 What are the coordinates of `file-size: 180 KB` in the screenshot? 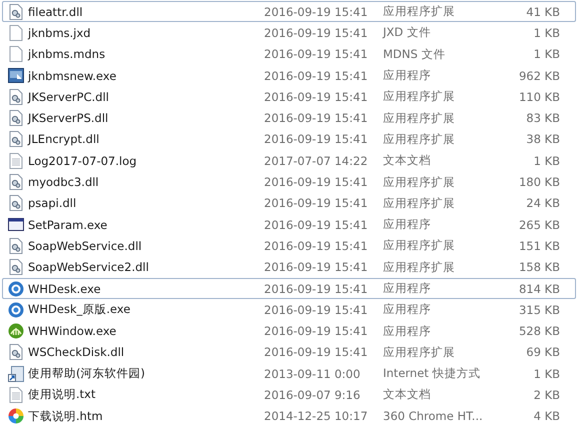 It's located at (539, 182).